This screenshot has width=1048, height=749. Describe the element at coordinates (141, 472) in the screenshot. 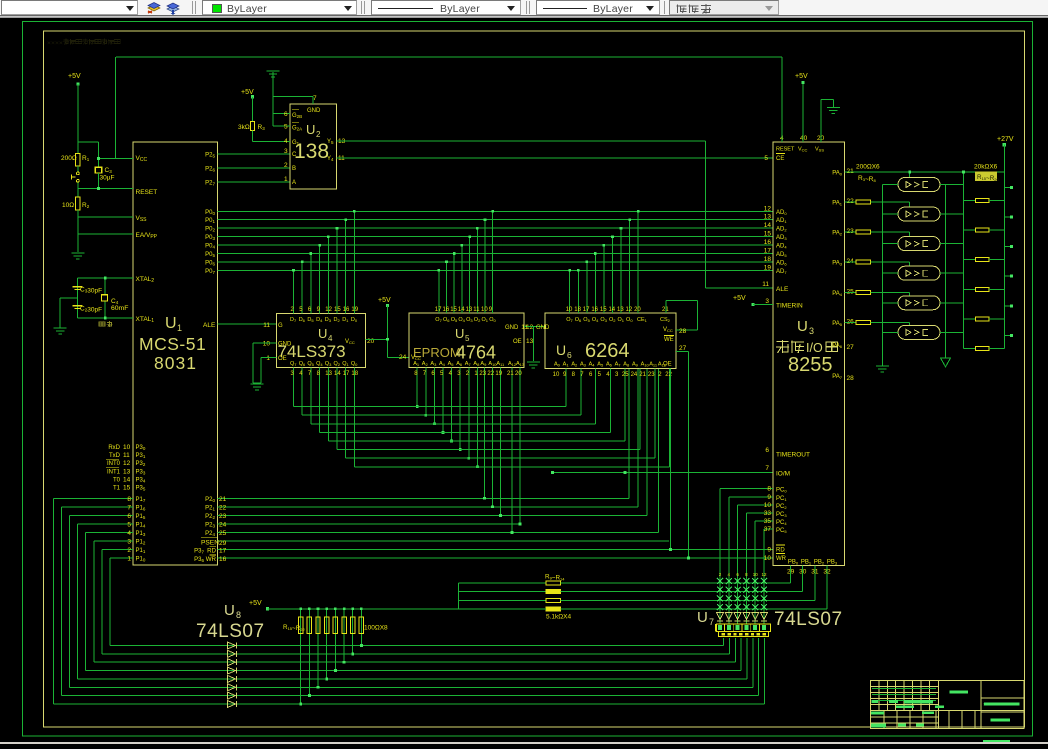

I see `svg-text: P33` at that location.